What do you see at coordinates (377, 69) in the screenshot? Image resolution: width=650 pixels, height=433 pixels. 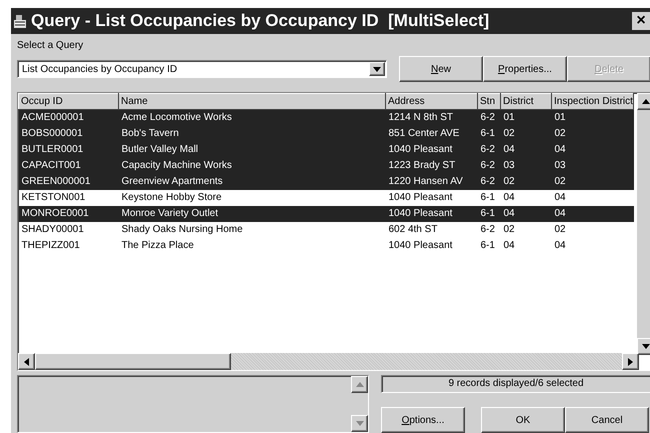 I see `dropdown-arrow-icon` at bounding box center [377, 69].